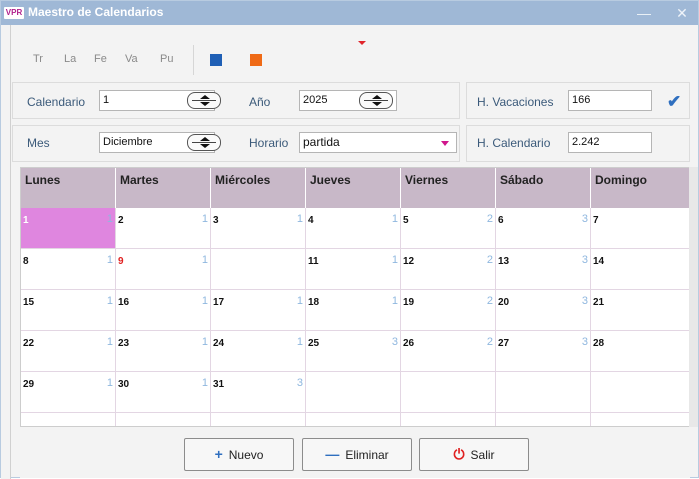 The height and width of the screenshot is (479, 699). Describe the element at coordinates (353, 310) in the screenshot. I see `calendar-day-cell: 18 1` at that location.